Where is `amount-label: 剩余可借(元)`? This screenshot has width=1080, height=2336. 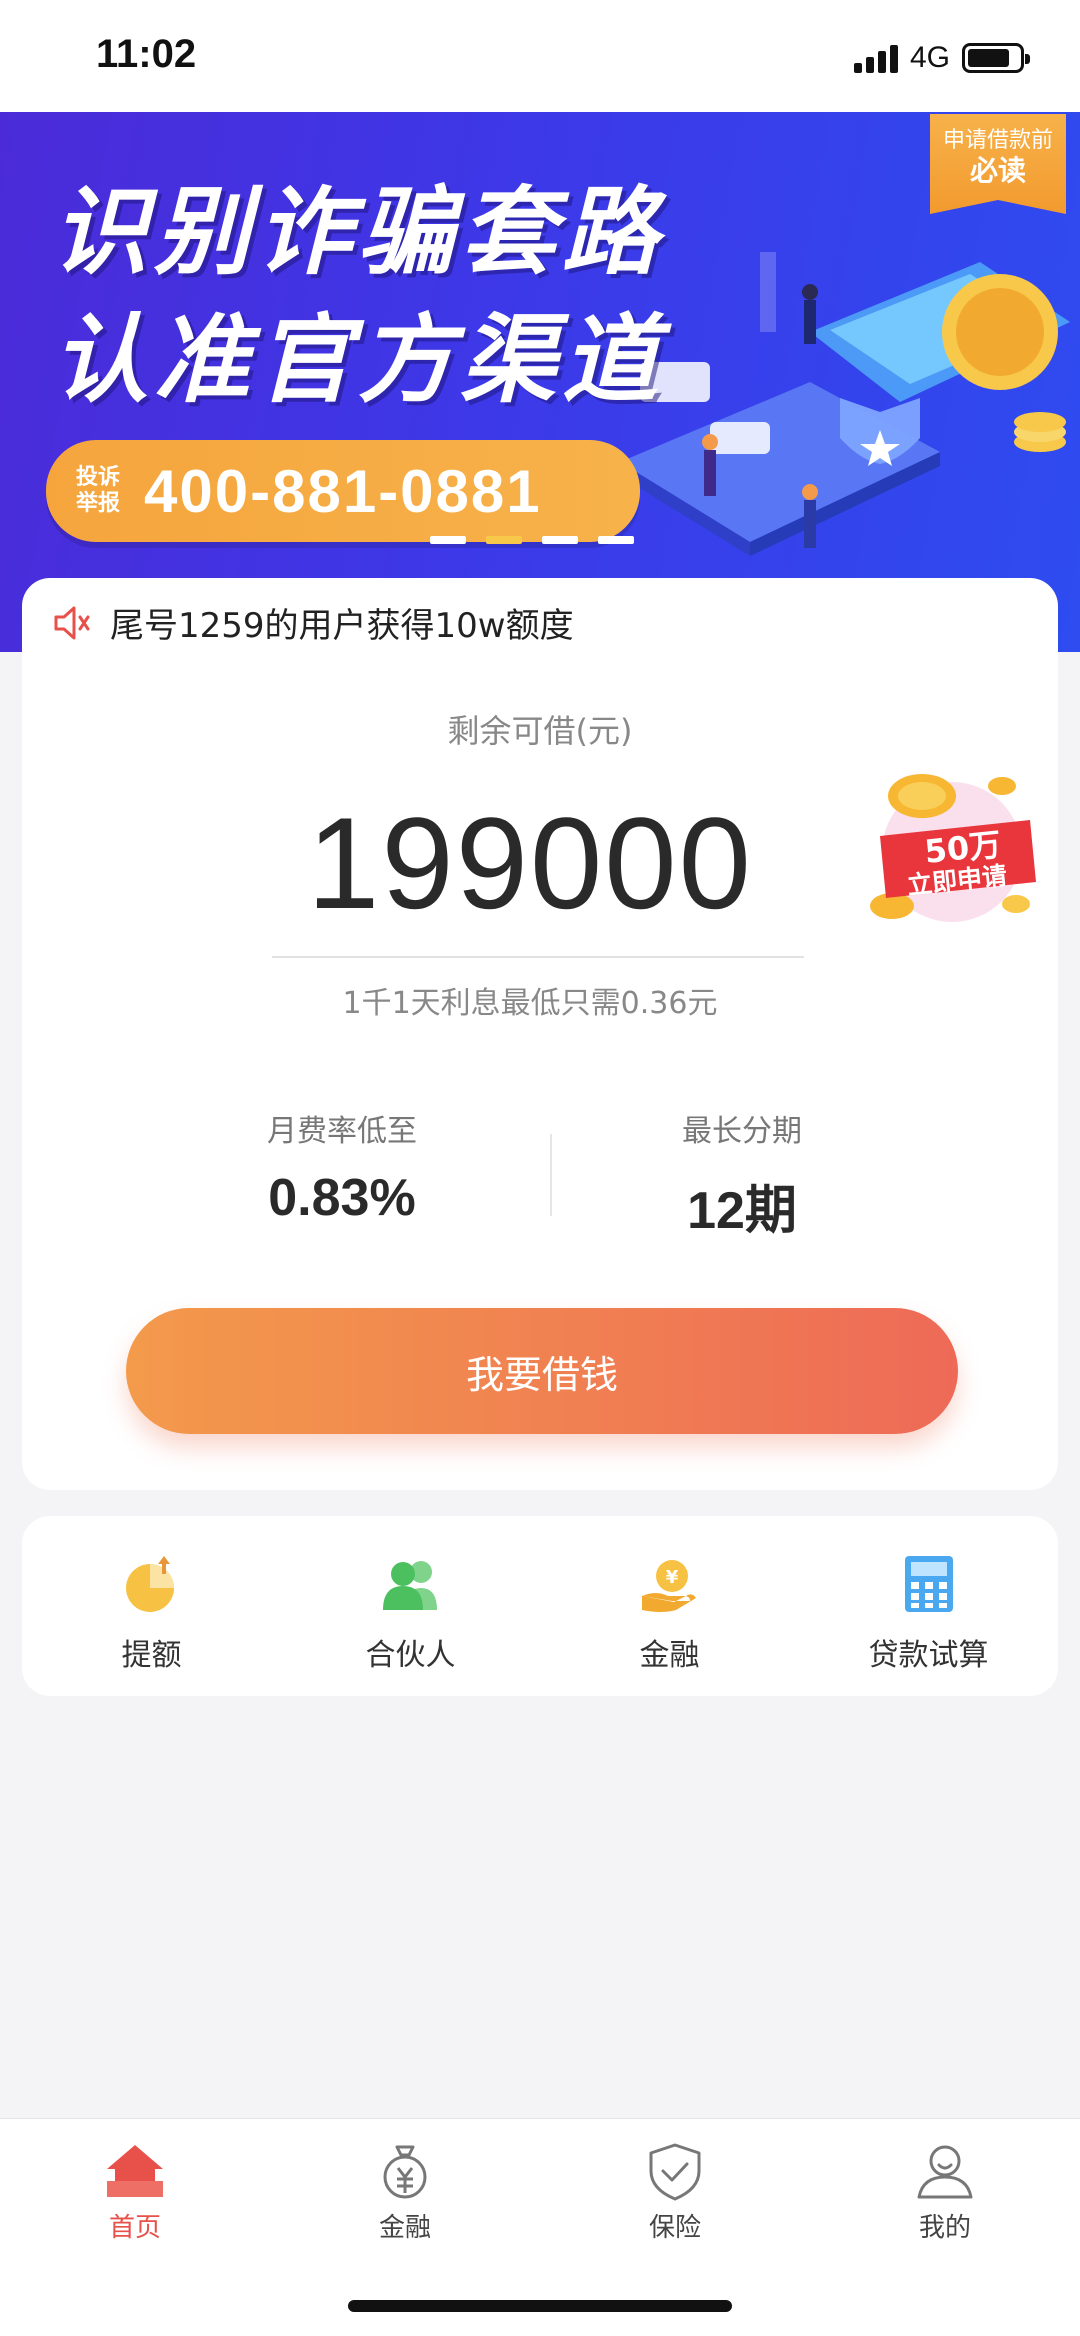 amount-label: 剩余可借(元) is located at coordinates (540, 731).